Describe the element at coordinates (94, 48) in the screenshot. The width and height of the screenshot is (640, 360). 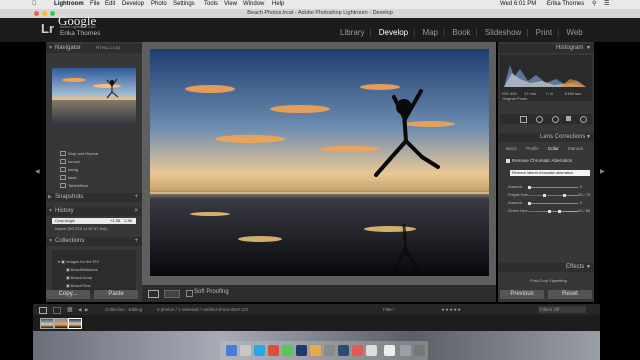
I see `navigator-header: ▼ Navigator FIT FILL 1:1 3:1` at that location.